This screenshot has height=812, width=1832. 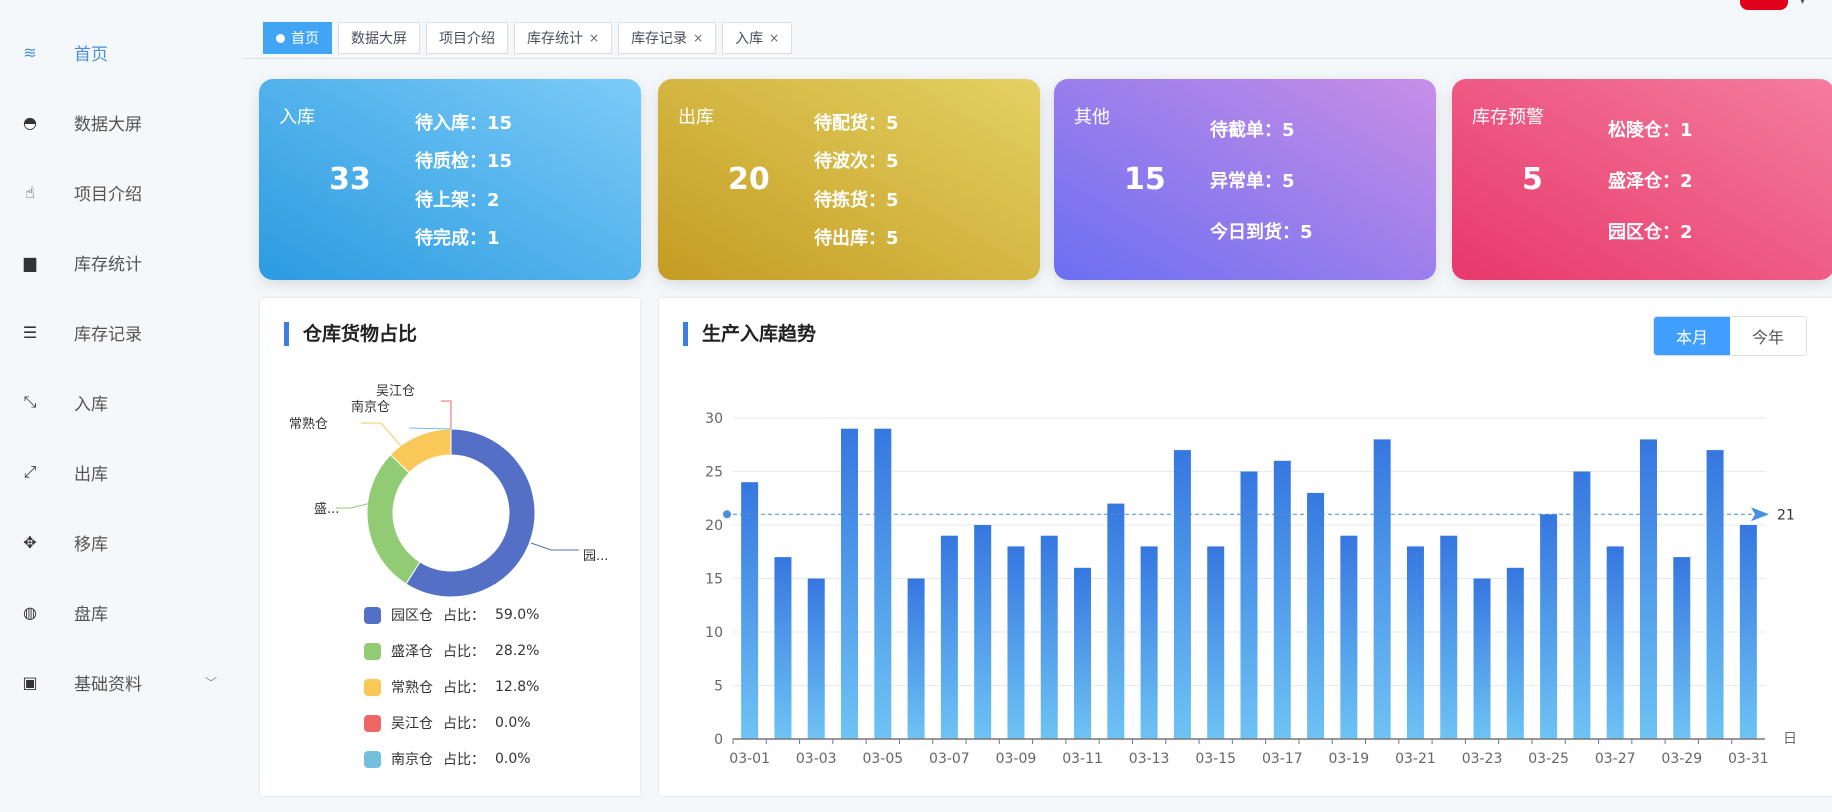 I want to click on legend-item: 南京仓 占比： 0.0%, so click(x=451, y=759).